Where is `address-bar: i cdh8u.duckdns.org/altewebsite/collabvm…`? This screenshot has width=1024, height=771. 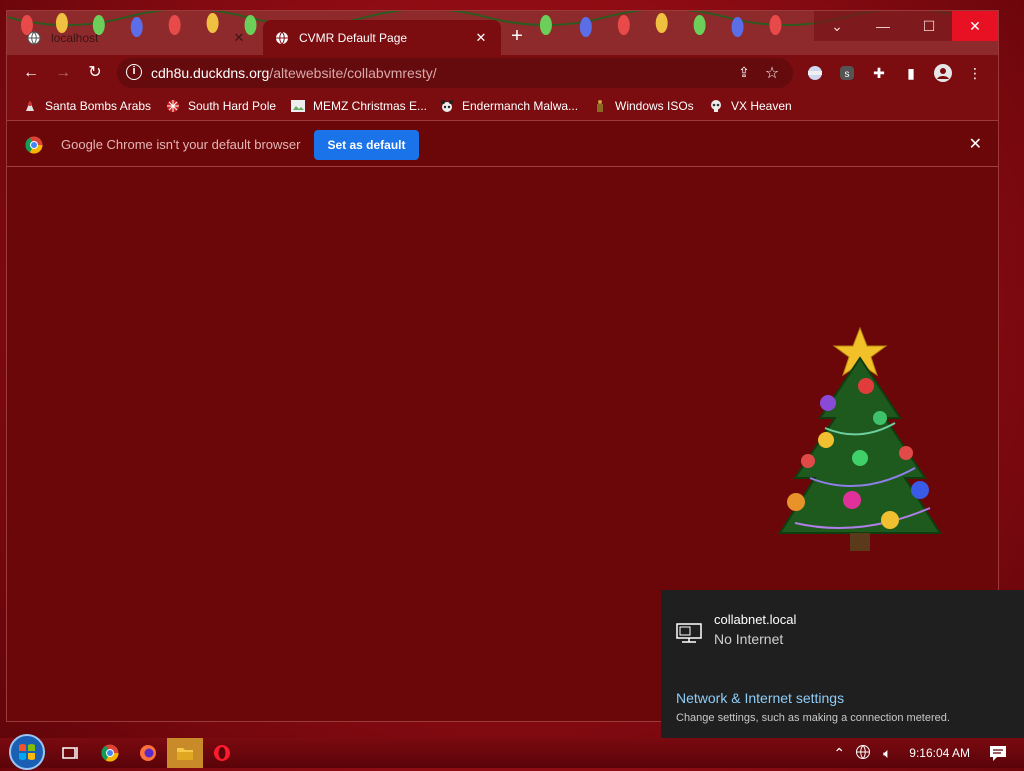
address-bar: i cdh8u.duckdns.org/altewebsite/collabvm… is located at coordinates (455, 73).